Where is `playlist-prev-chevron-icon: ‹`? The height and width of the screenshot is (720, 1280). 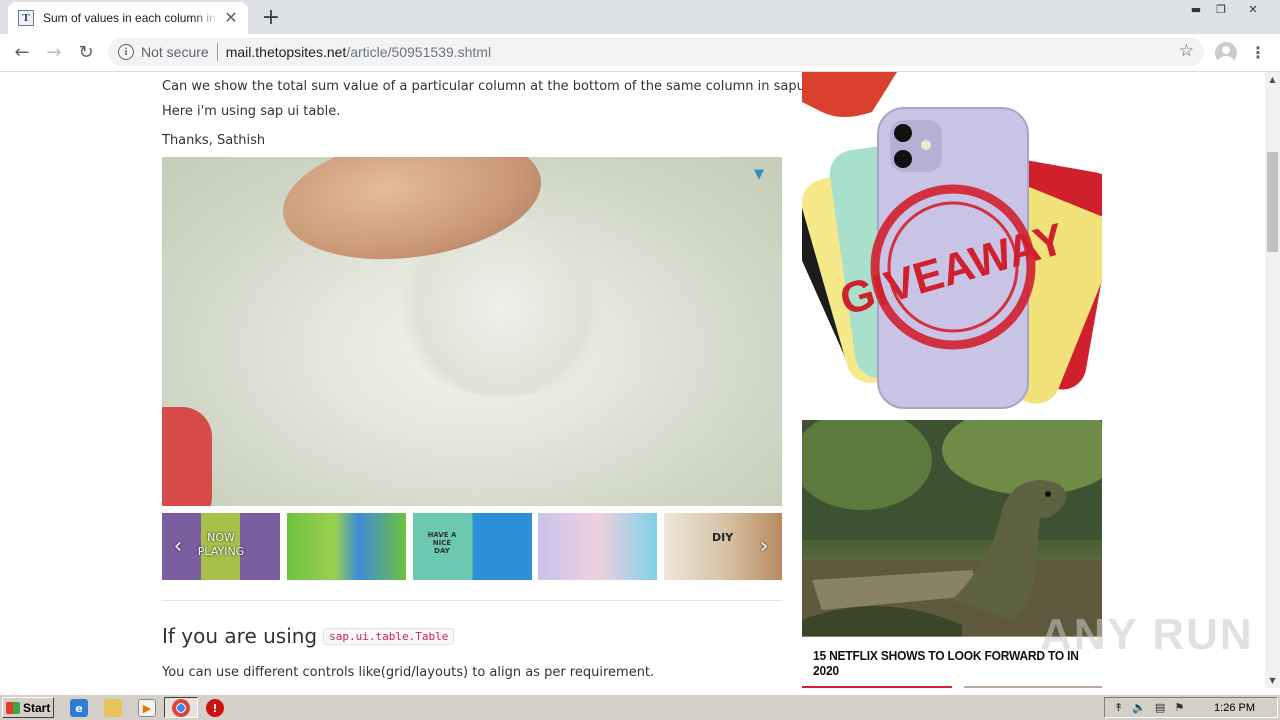 playlist-prev-chevron-icon: ‹ is located at coordinates (178, 546).